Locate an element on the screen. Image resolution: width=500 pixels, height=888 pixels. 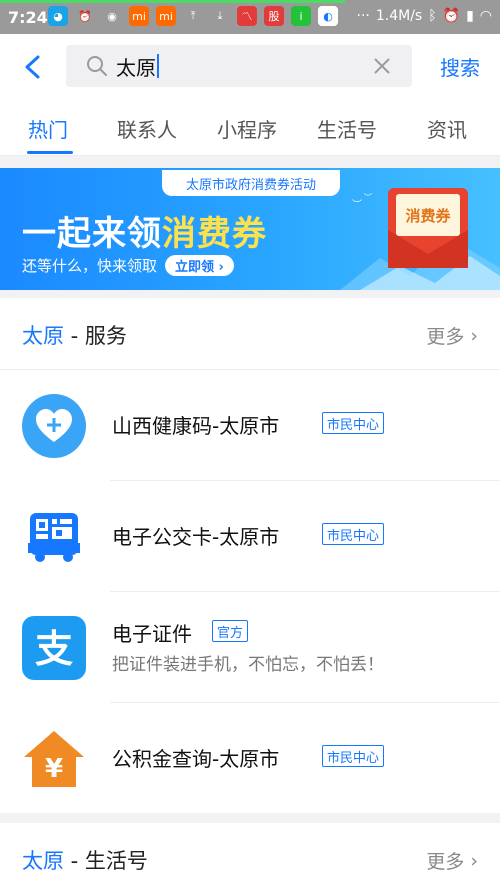
status-time: 7:24 is located at coordinates (28, 17).